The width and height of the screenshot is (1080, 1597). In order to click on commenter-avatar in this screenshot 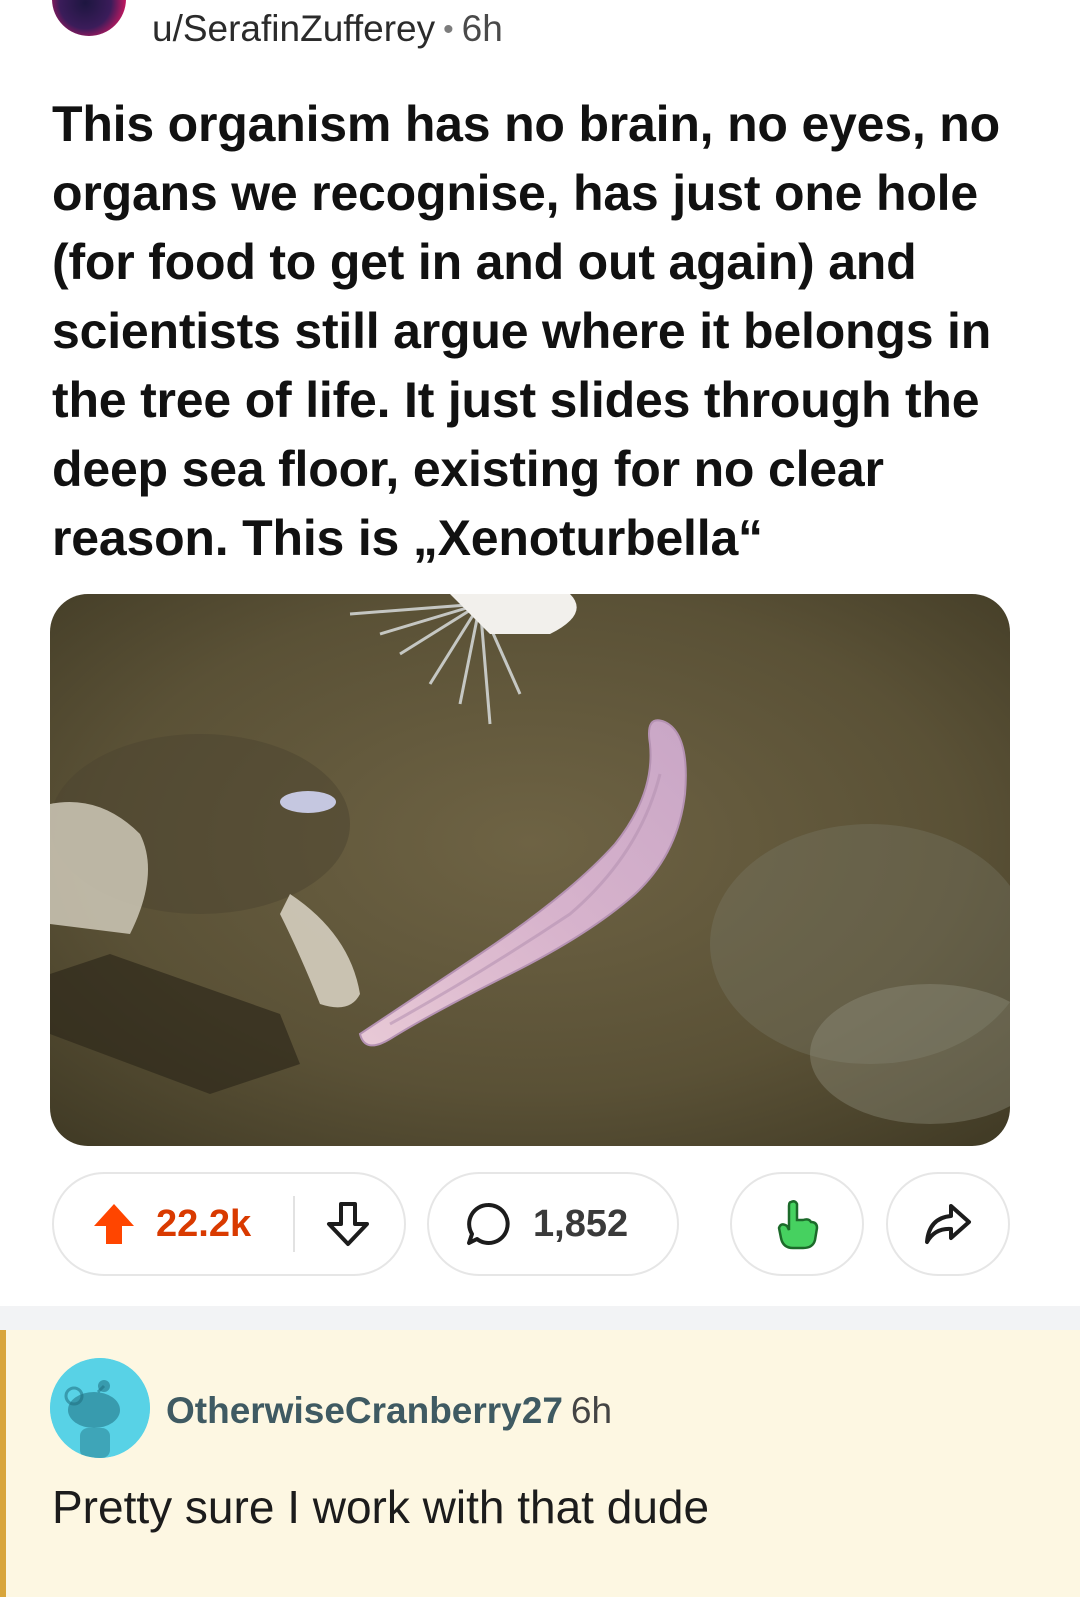, I will do `click(100, 1408)`.